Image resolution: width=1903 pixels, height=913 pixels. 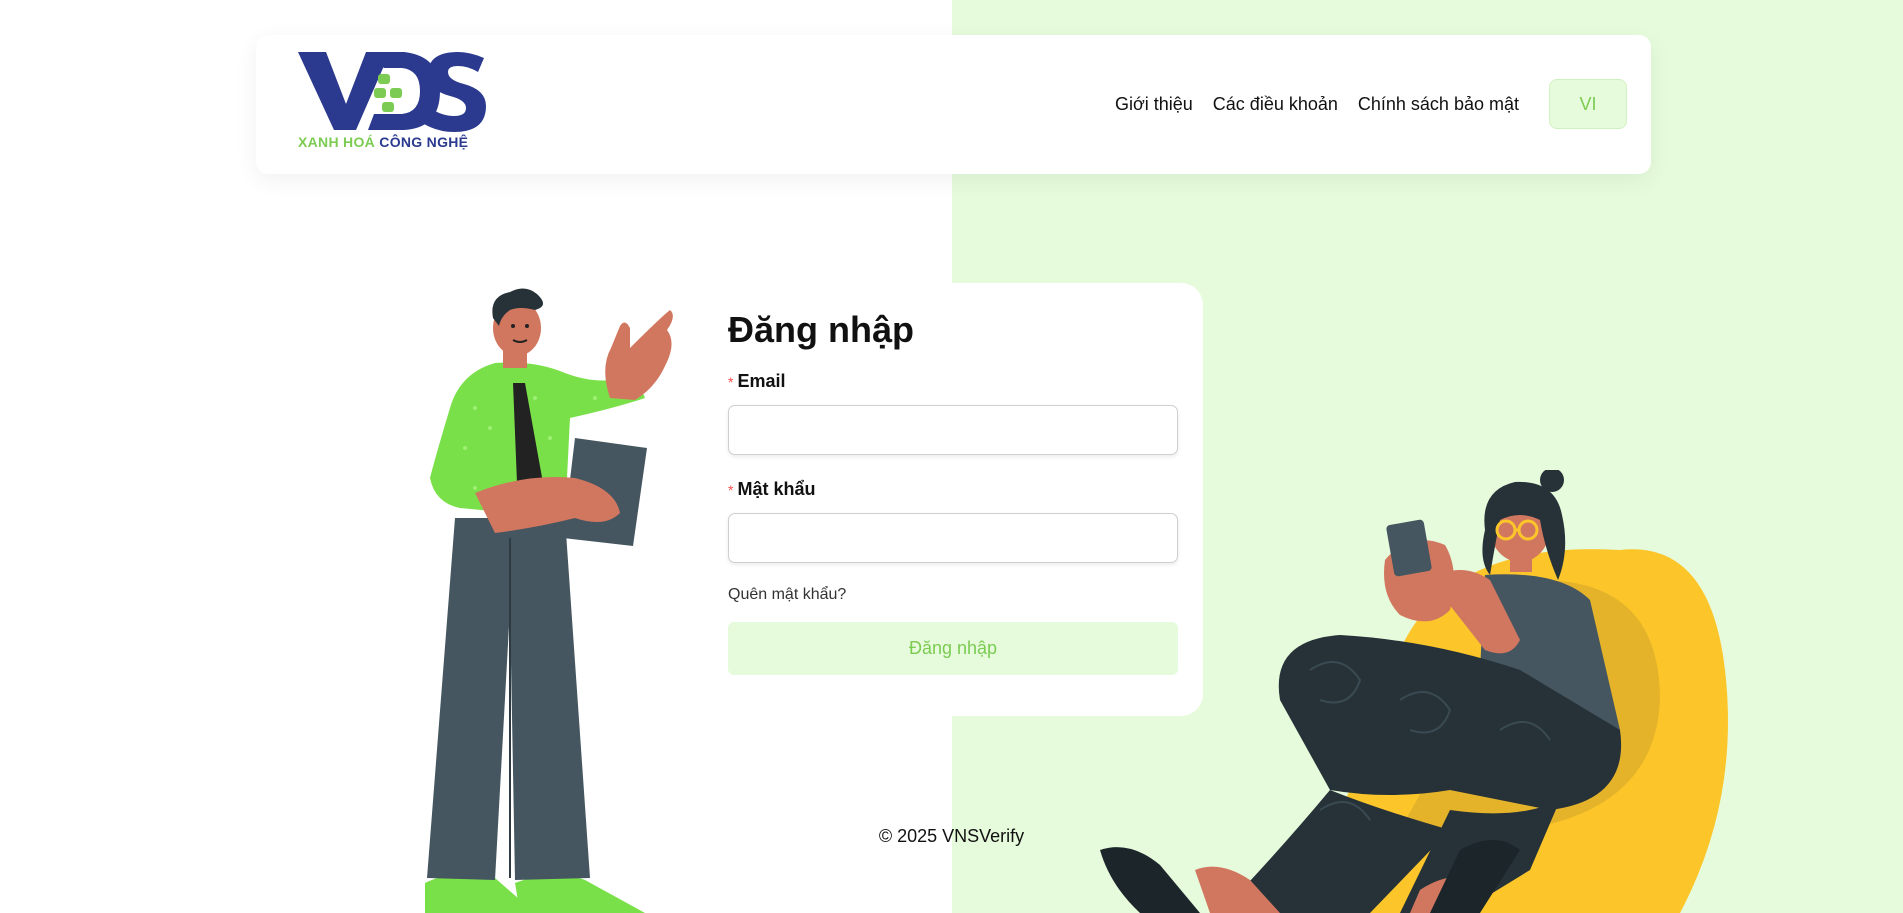 What do you see at coordinates (1588, 104) in the screenshot?
I see `language-button: VI` at bounding box center [1588, 104].